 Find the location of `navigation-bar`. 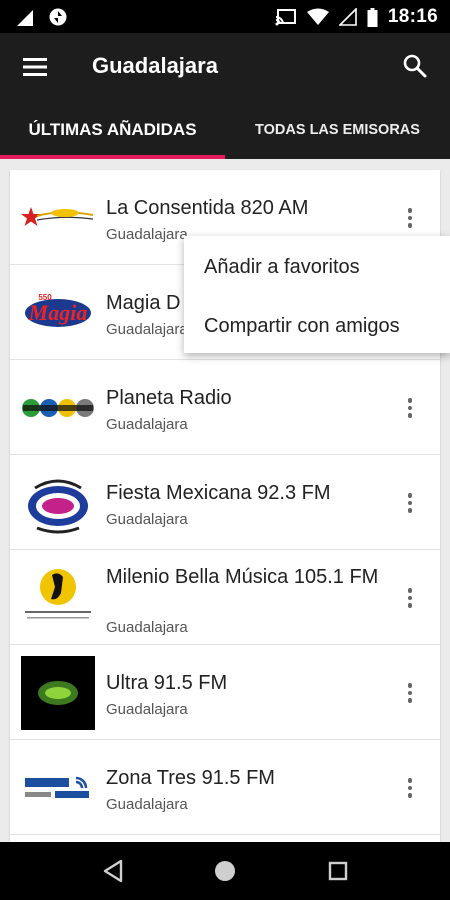

navigation-bar is located at coordinates (225, 871).